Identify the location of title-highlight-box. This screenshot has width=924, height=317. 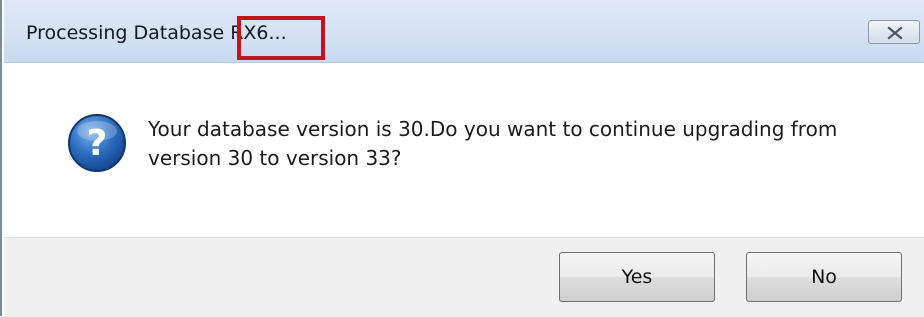
(281, 38).